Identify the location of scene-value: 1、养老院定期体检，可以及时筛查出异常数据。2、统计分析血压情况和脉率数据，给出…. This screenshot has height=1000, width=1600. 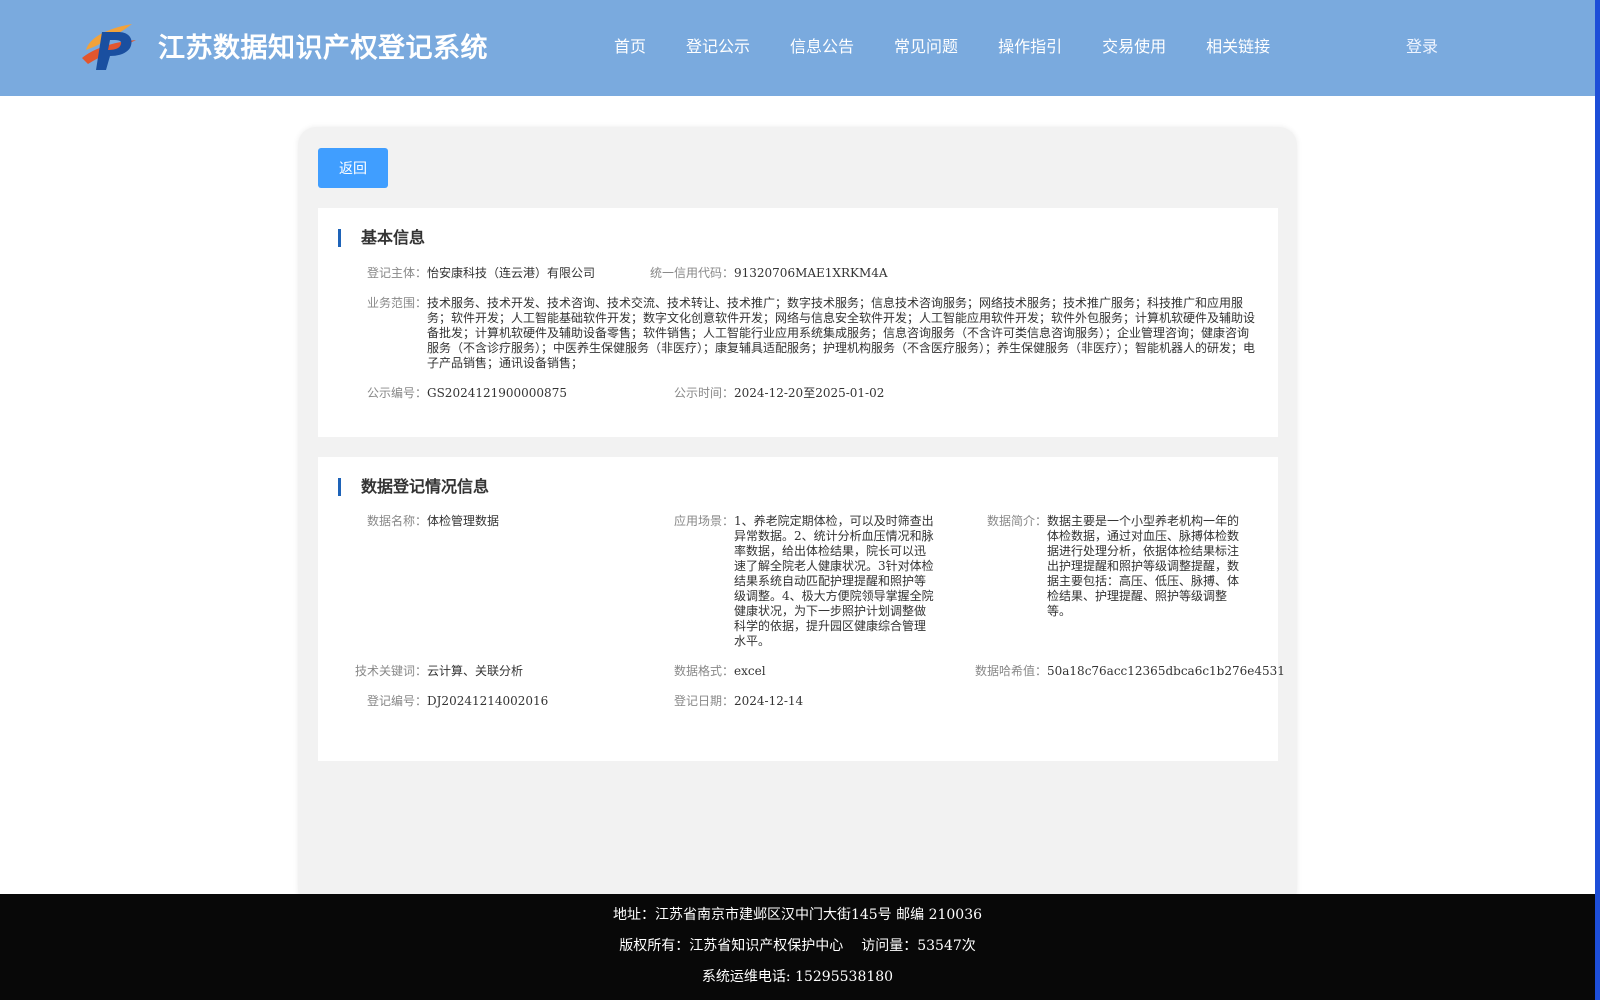
(834, 581).